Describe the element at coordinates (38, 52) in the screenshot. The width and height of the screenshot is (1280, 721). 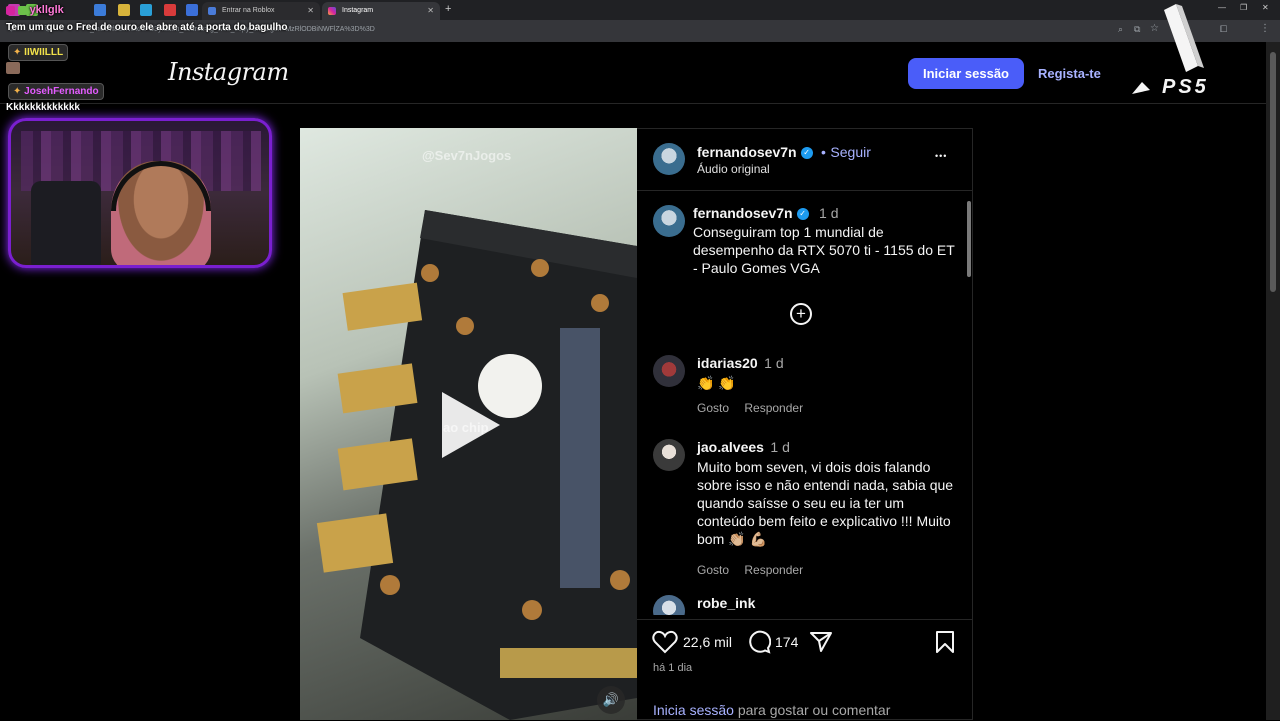
I see `chat-user-2: ✦ IIWIILLL` at that location.